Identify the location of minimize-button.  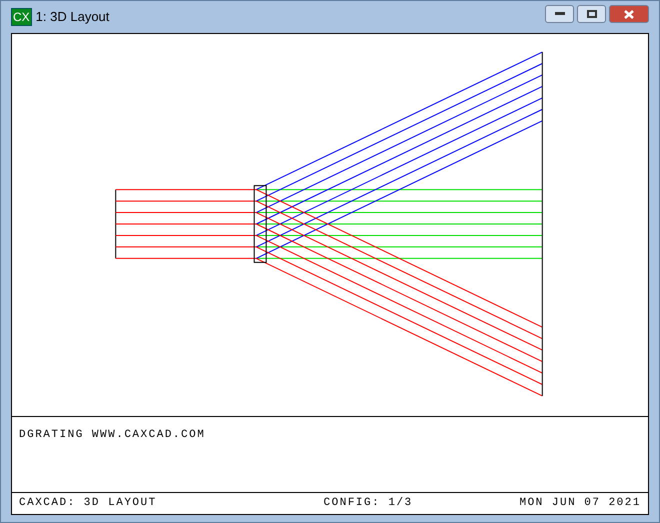
(559, 14).